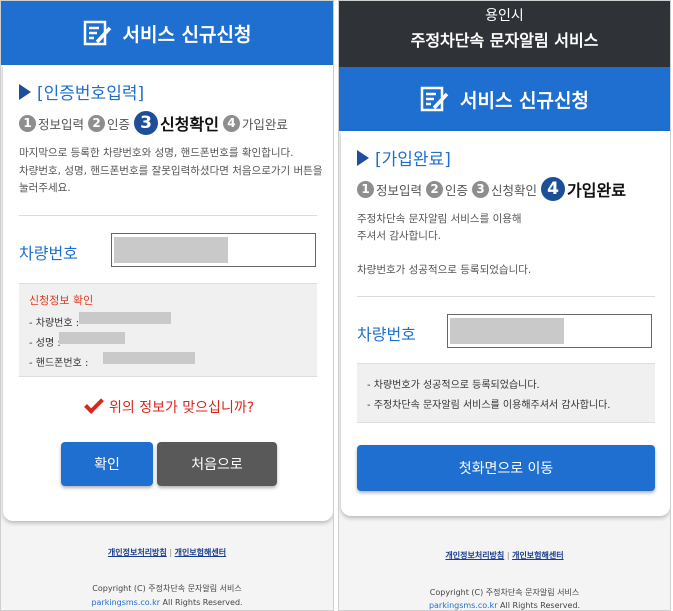 The height and width of the screenshot is (611, 673). Describe the element at coordinates (61, 300) in the screenshot. I see `info-title: 신청정보 확인` at that location.